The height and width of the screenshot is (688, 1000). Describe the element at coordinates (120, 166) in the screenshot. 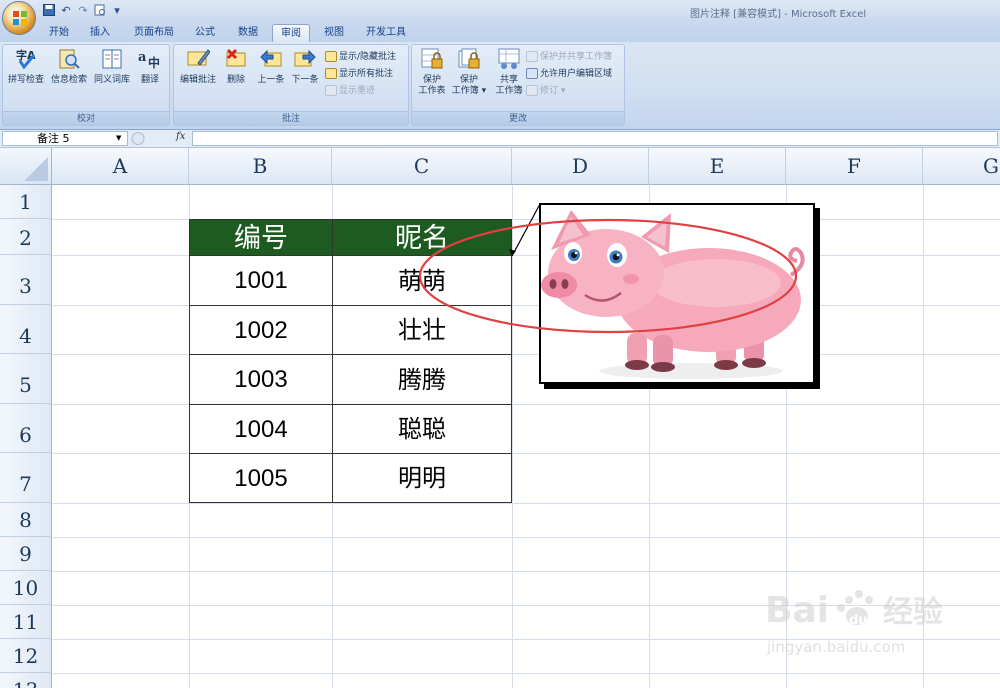

I see `column-header-a: A` at that location.